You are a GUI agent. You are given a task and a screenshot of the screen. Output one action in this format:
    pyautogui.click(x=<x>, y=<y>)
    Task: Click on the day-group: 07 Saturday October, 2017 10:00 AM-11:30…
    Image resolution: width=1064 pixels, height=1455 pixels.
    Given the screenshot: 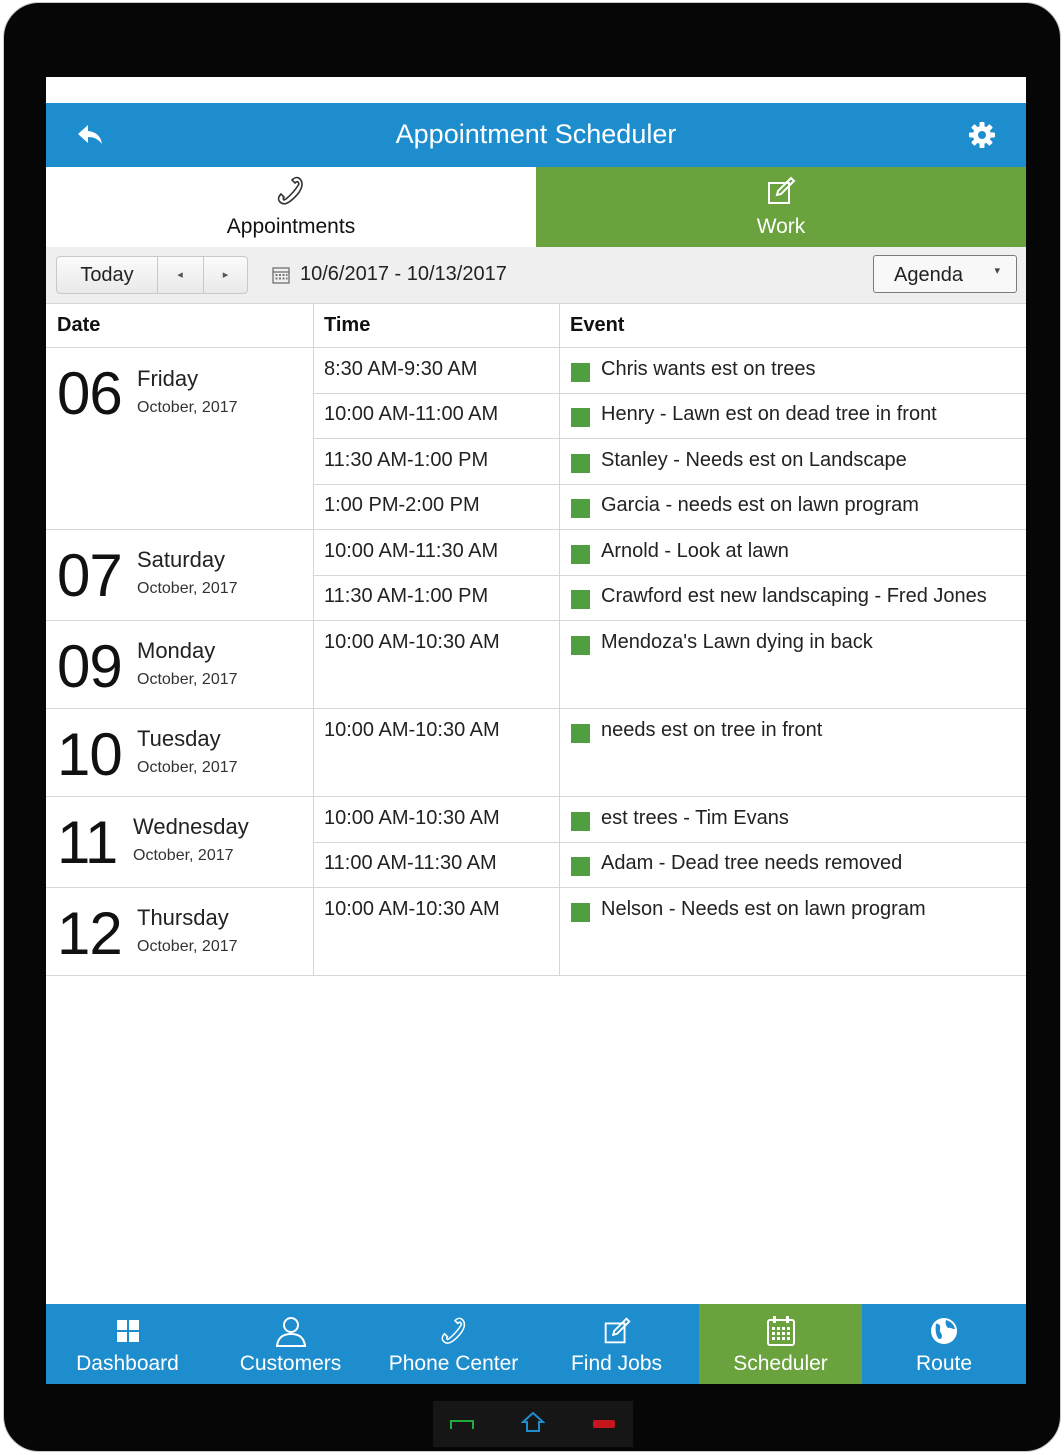 What is the action you would take?
    pyautogui.click(x=536, y=575)
    